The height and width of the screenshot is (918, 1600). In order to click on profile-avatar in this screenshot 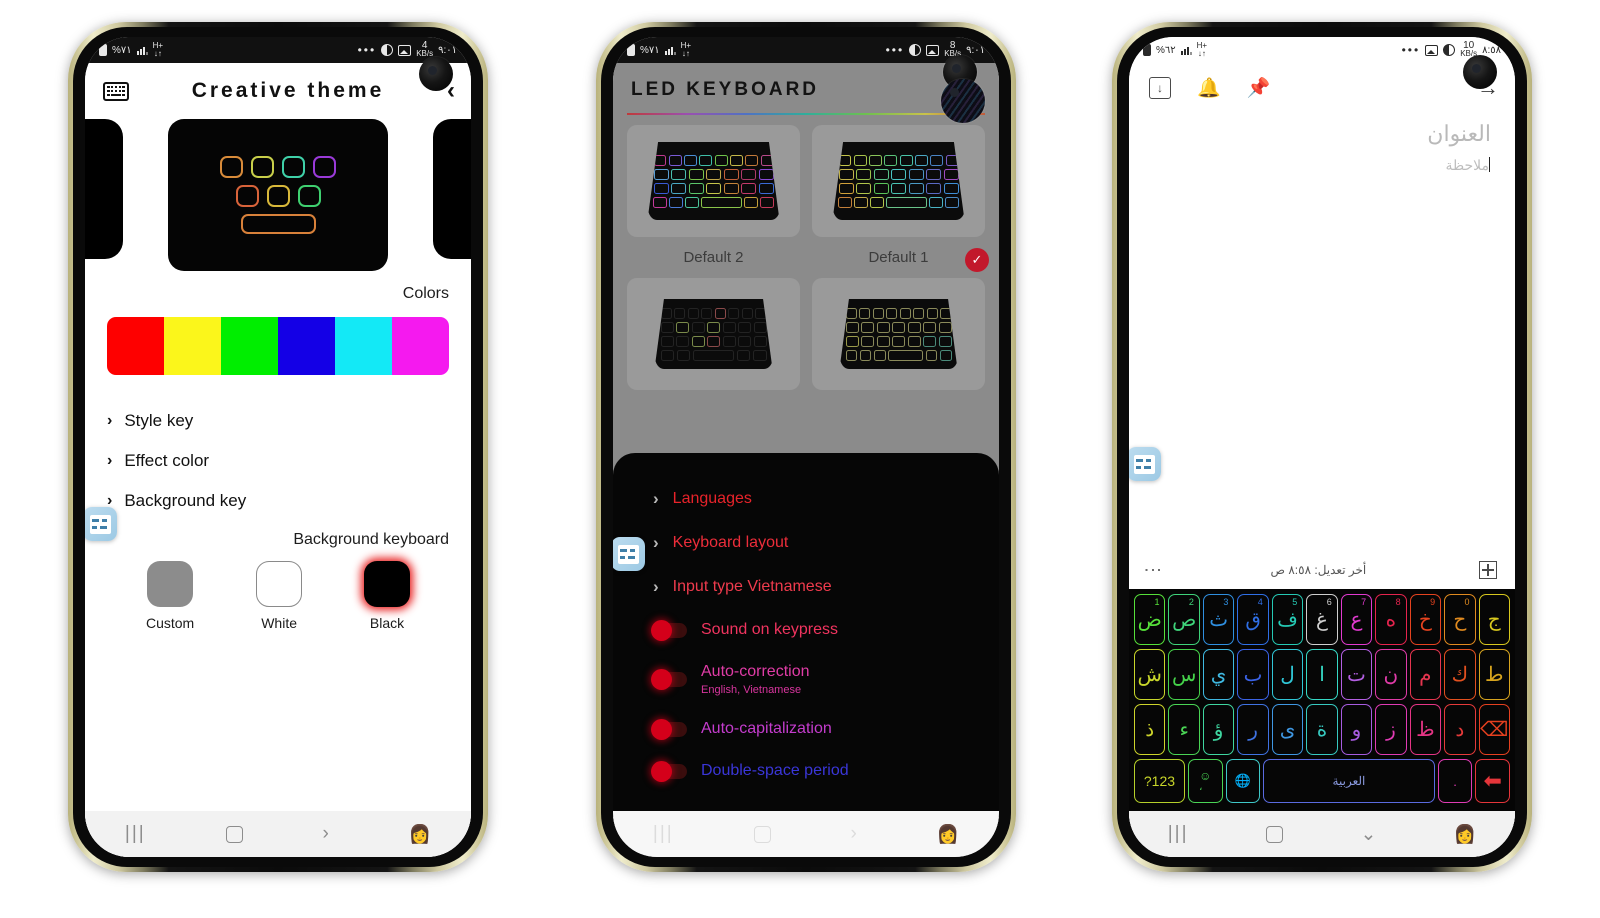, I will do `click(963, 101)`.